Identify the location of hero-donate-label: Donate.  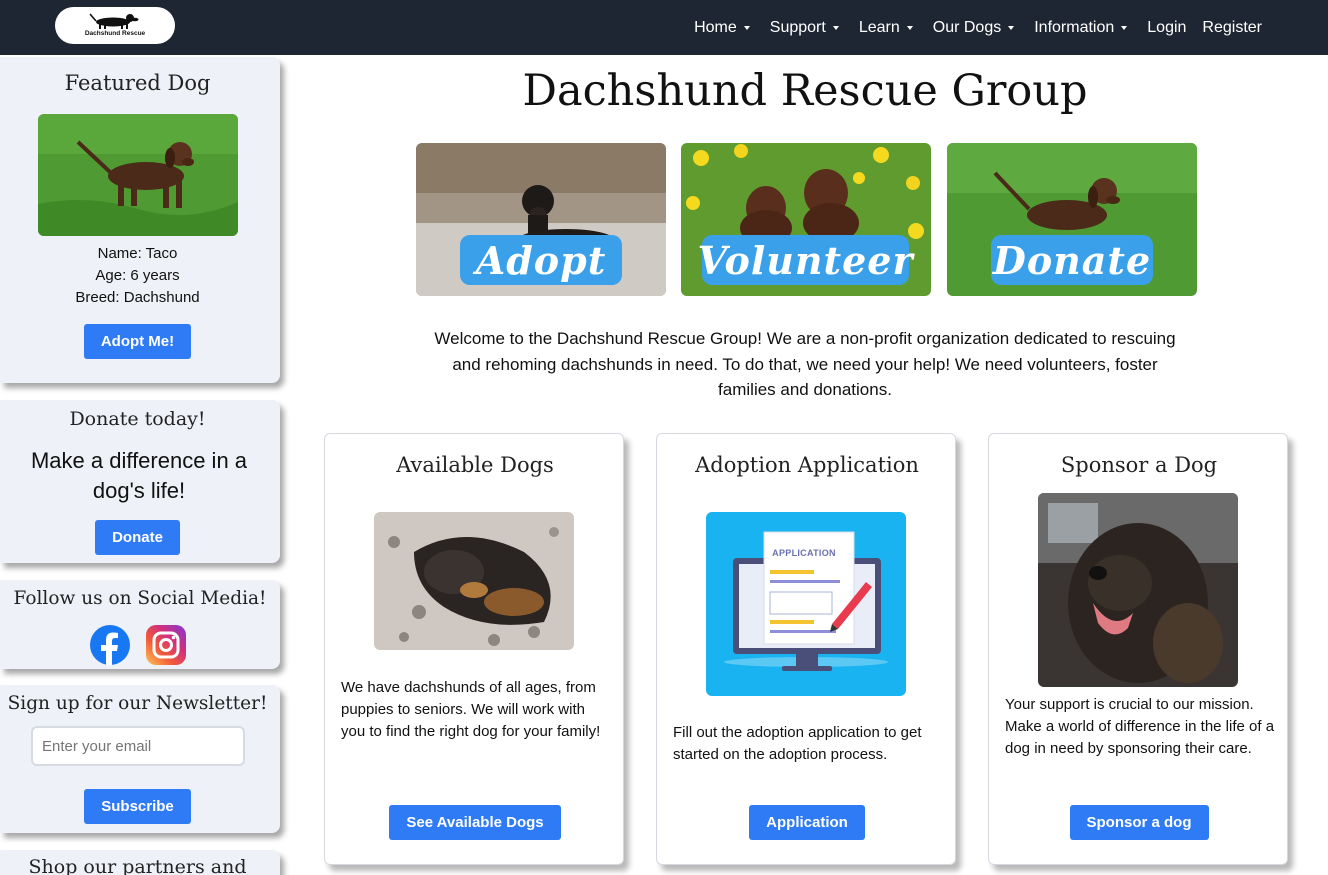
(1072, 260).